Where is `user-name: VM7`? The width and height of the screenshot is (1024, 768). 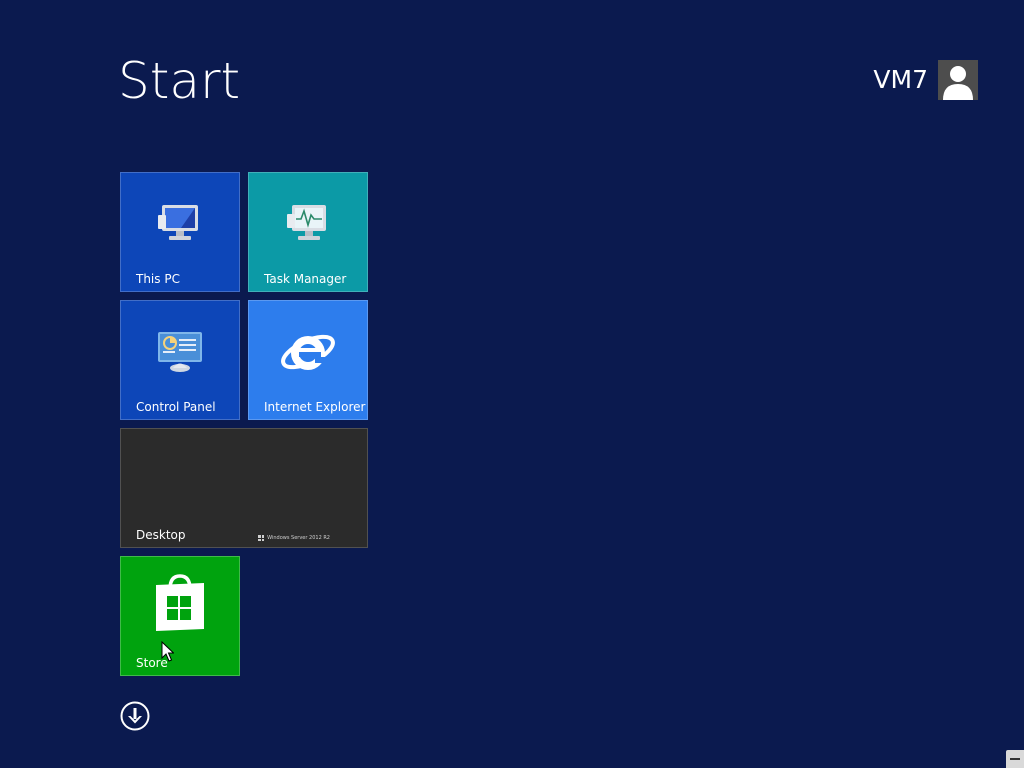 user-name: VM7 is located at coordinates (900, 79).